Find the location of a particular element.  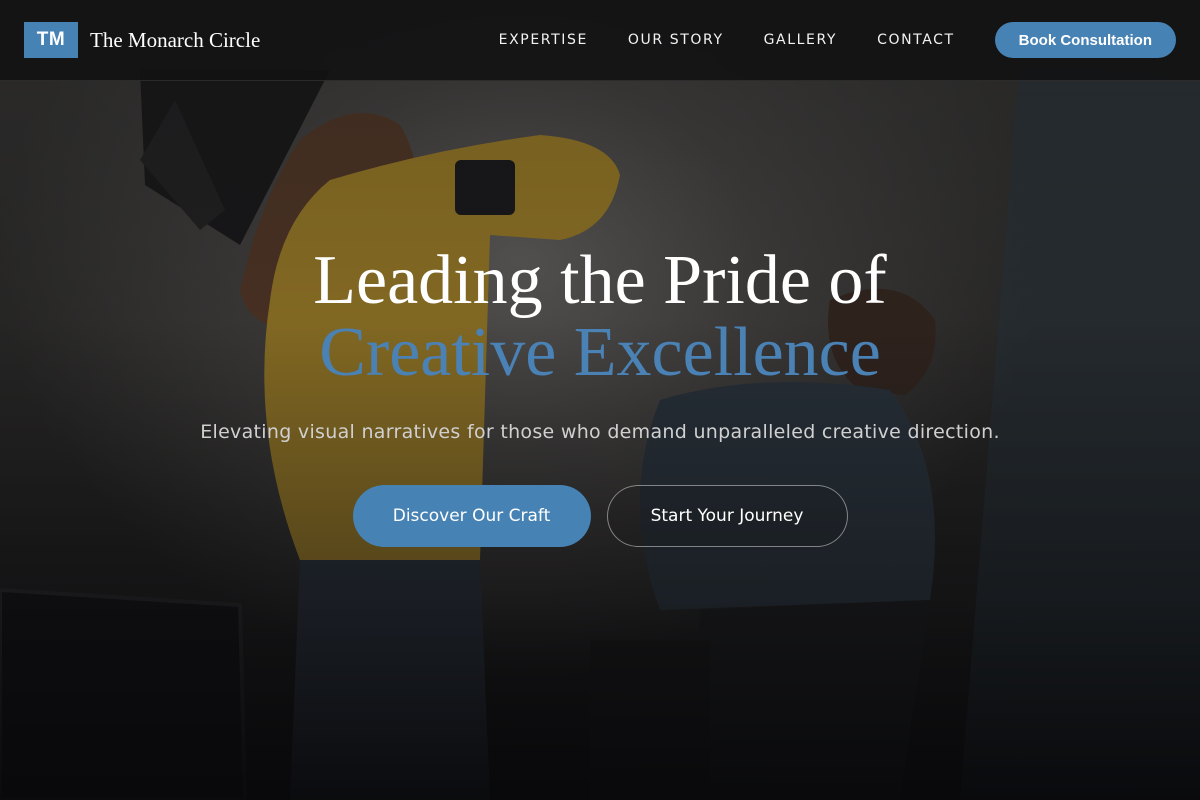

start-journey-button: Start Your Journey is located at coordinates (727, 516).